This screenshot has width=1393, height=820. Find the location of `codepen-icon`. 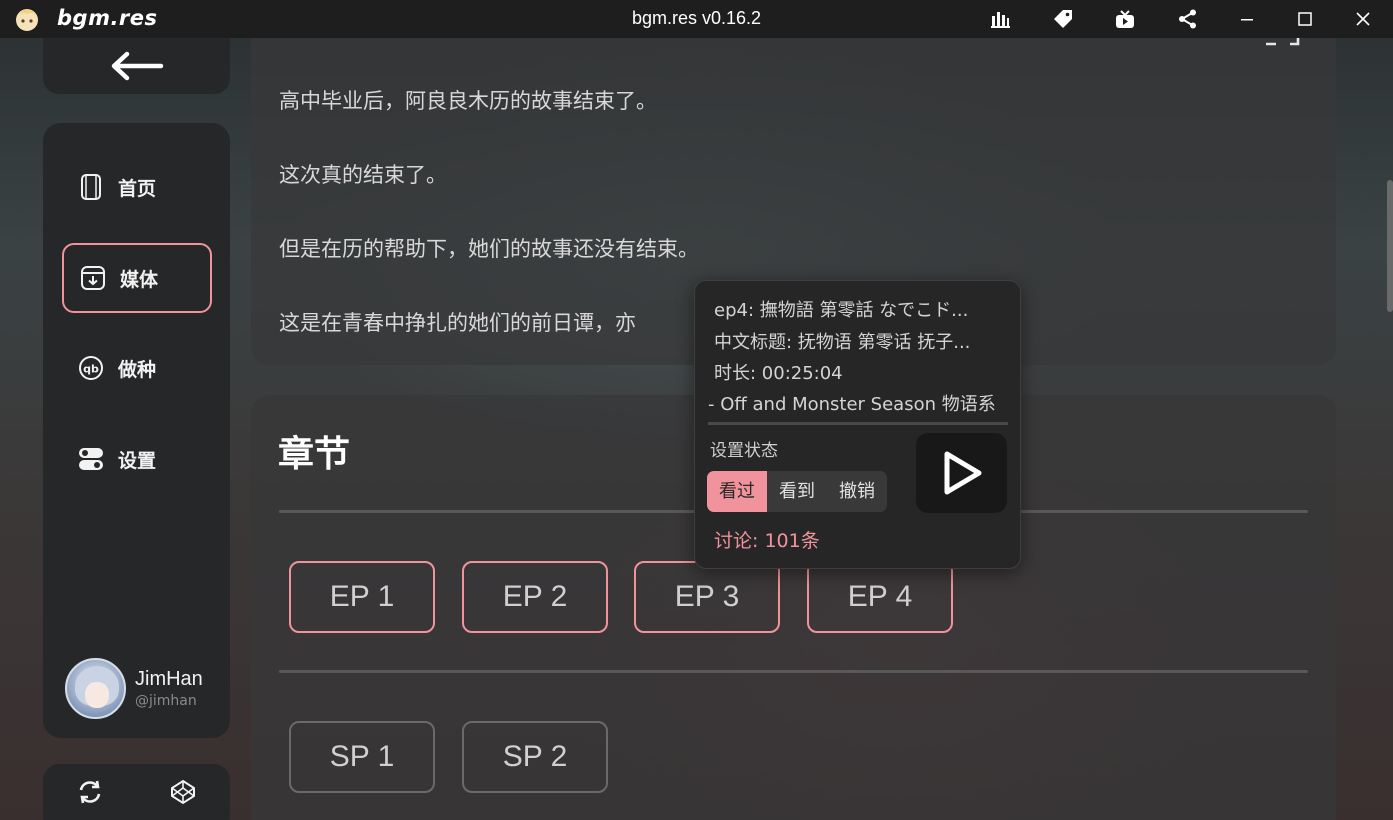

codepen-icon is located at coordinates (183, 792).